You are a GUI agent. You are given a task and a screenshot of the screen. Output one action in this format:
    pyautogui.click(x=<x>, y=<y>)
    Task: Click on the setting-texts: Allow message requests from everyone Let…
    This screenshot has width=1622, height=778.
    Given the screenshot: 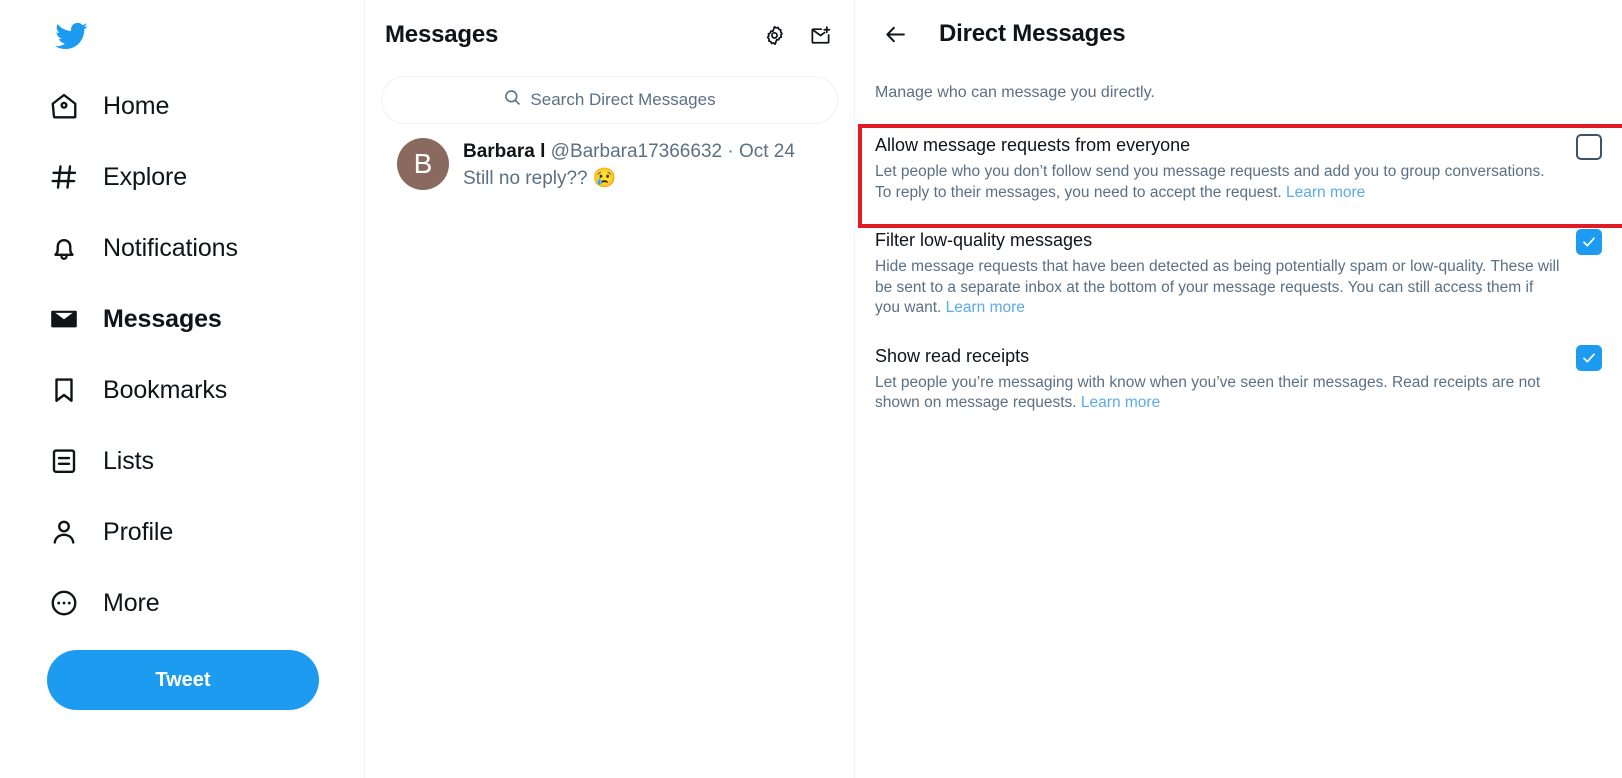 What is the action you would take?
    pyautogui.click(x=1217, y=167)
    